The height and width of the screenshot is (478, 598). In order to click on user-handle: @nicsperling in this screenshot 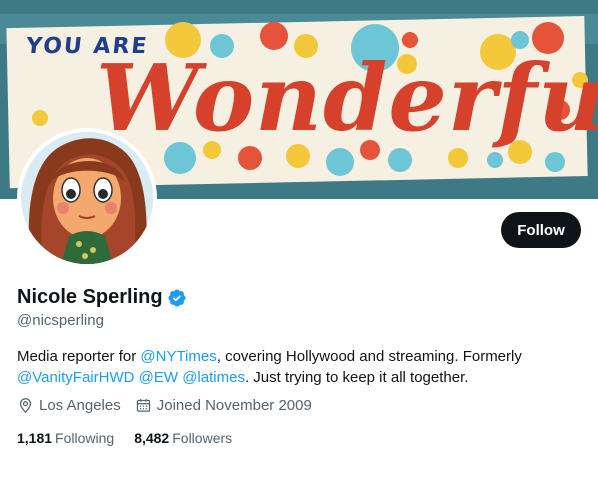, I will do `click(60, 320)`.